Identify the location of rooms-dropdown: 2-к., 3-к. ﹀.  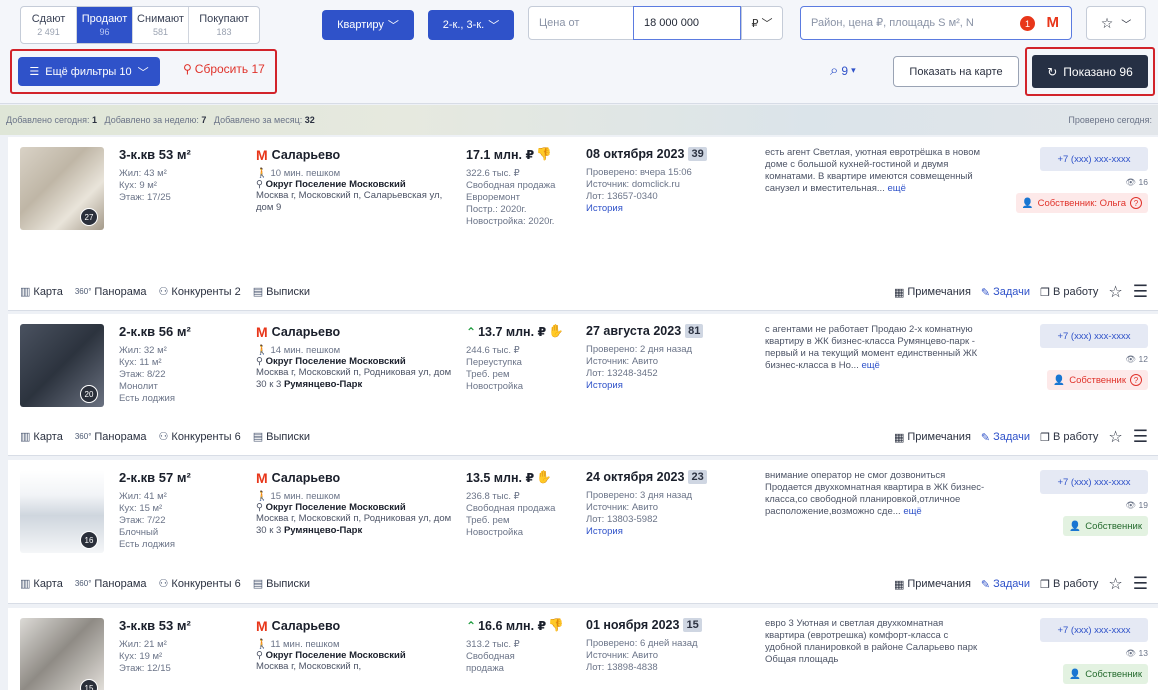
(471, 25).